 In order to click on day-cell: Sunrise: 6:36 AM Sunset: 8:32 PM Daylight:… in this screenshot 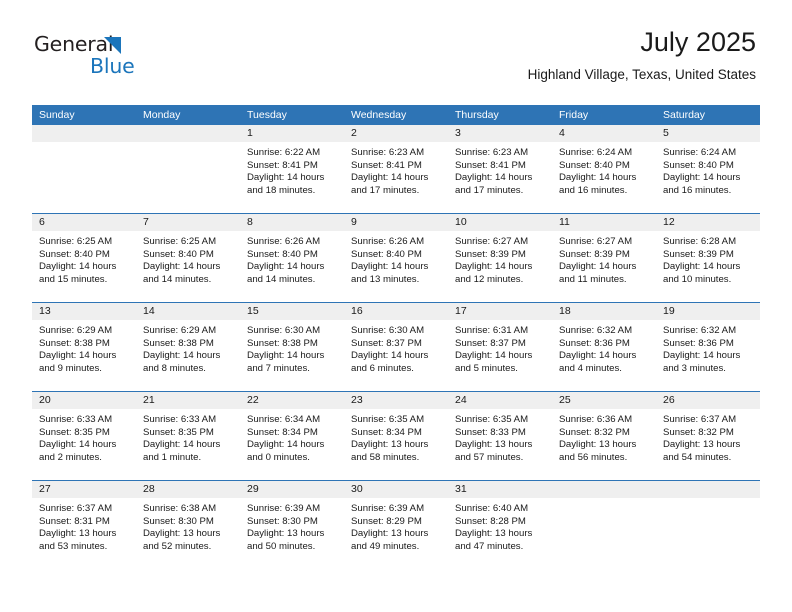, I will do `click(604, 444)`.